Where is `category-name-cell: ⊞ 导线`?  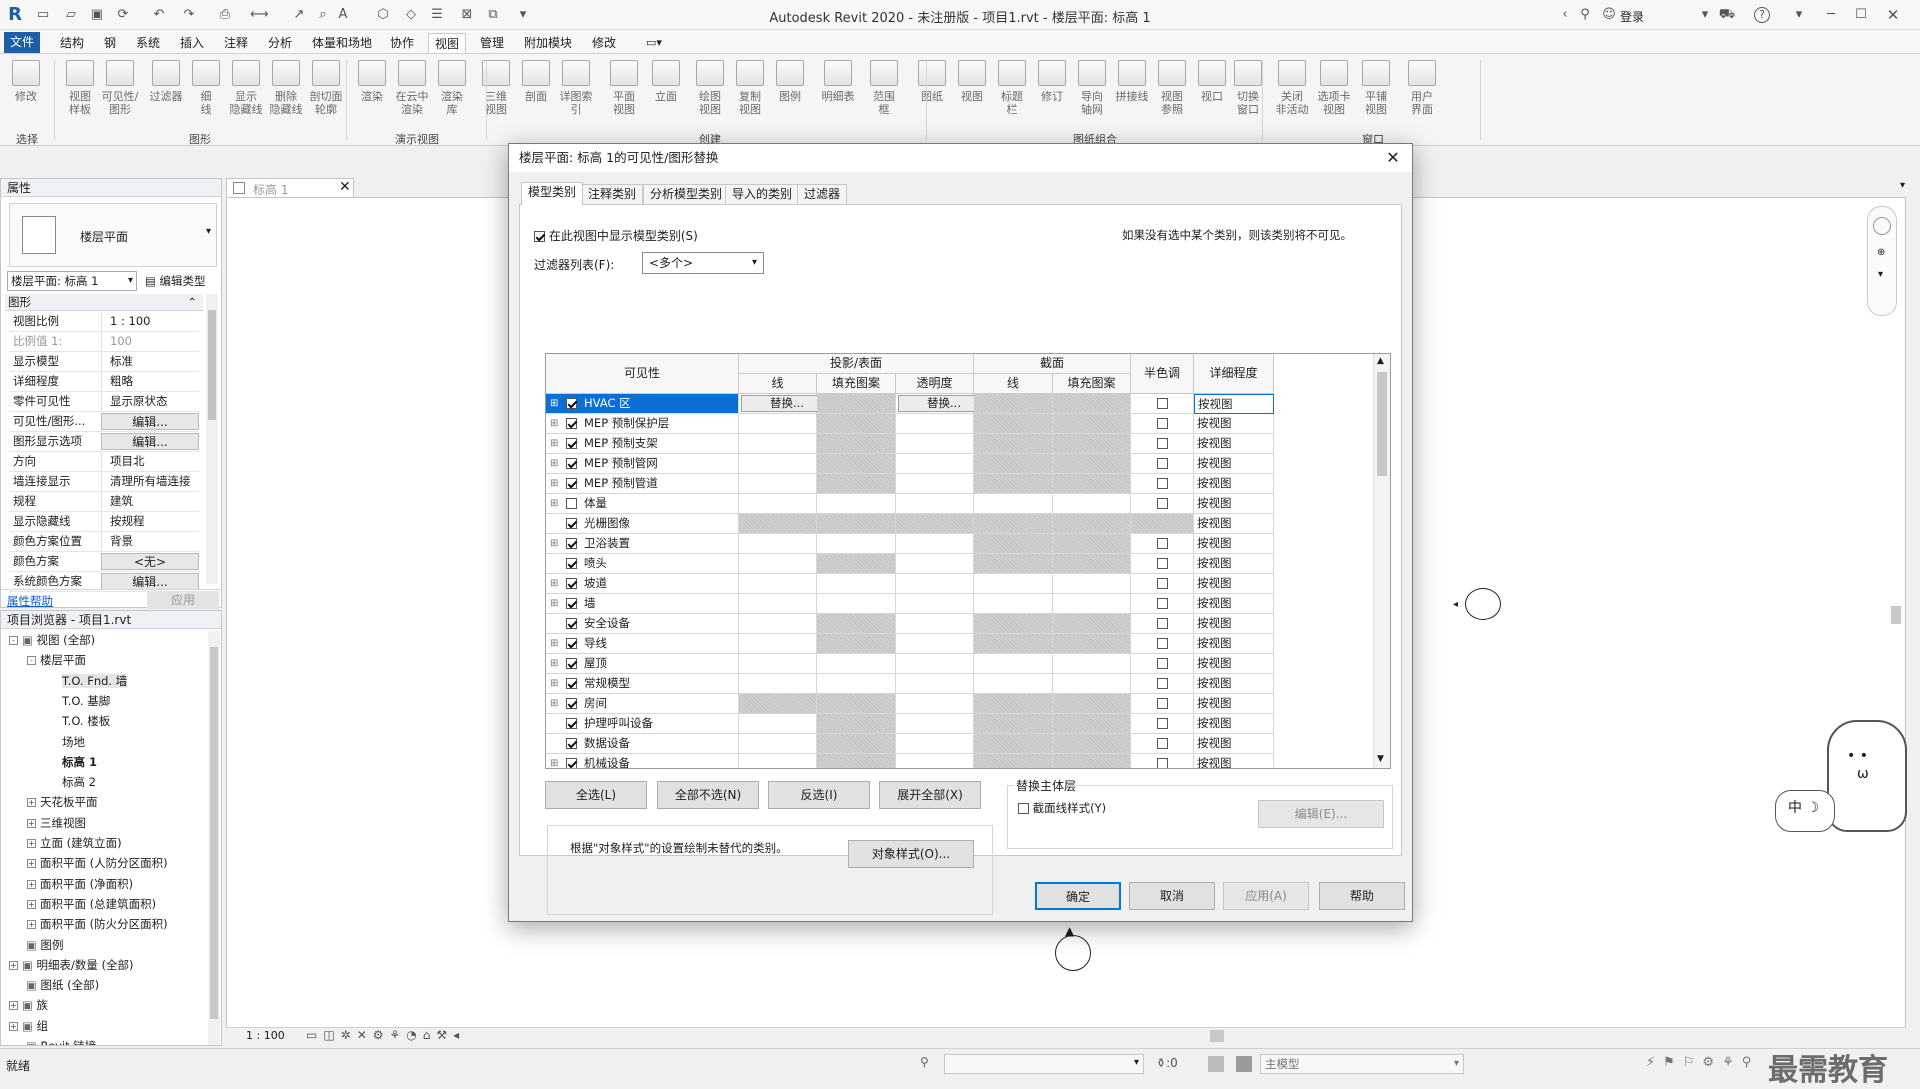
category-name-cell: ⊞ 导线 is located at coordinates (642, 644).